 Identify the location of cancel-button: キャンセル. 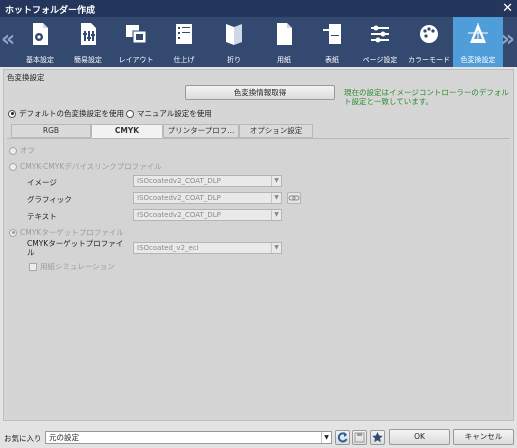
(483, 437).